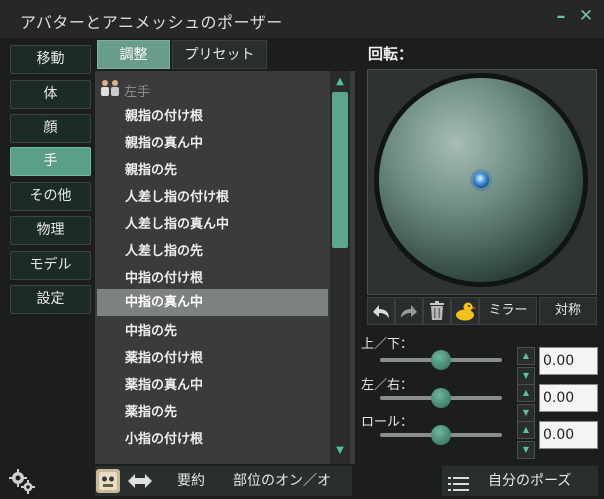 The width and height of the screenshot is (604, 499). Describe the element at coordinates (391, 54) in the screenshot. I see `rotation-label: 回転：` at that location.